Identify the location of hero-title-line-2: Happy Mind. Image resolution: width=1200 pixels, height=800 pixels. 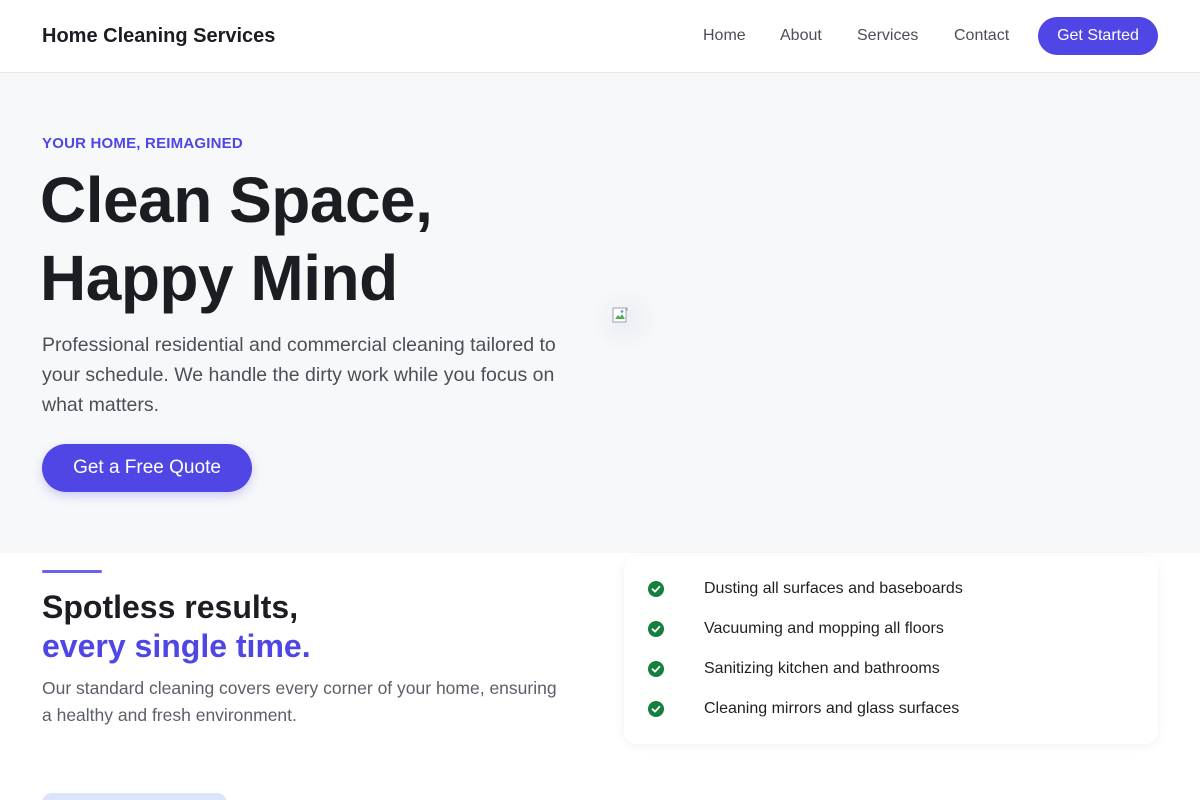
(219, 278).